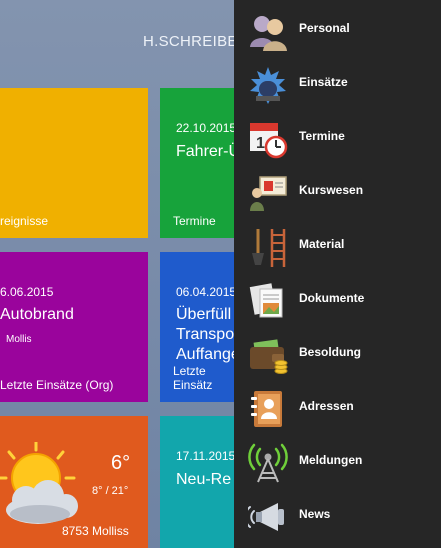  I want to click on tile-subtitle: Mollis, so click(19, 339).